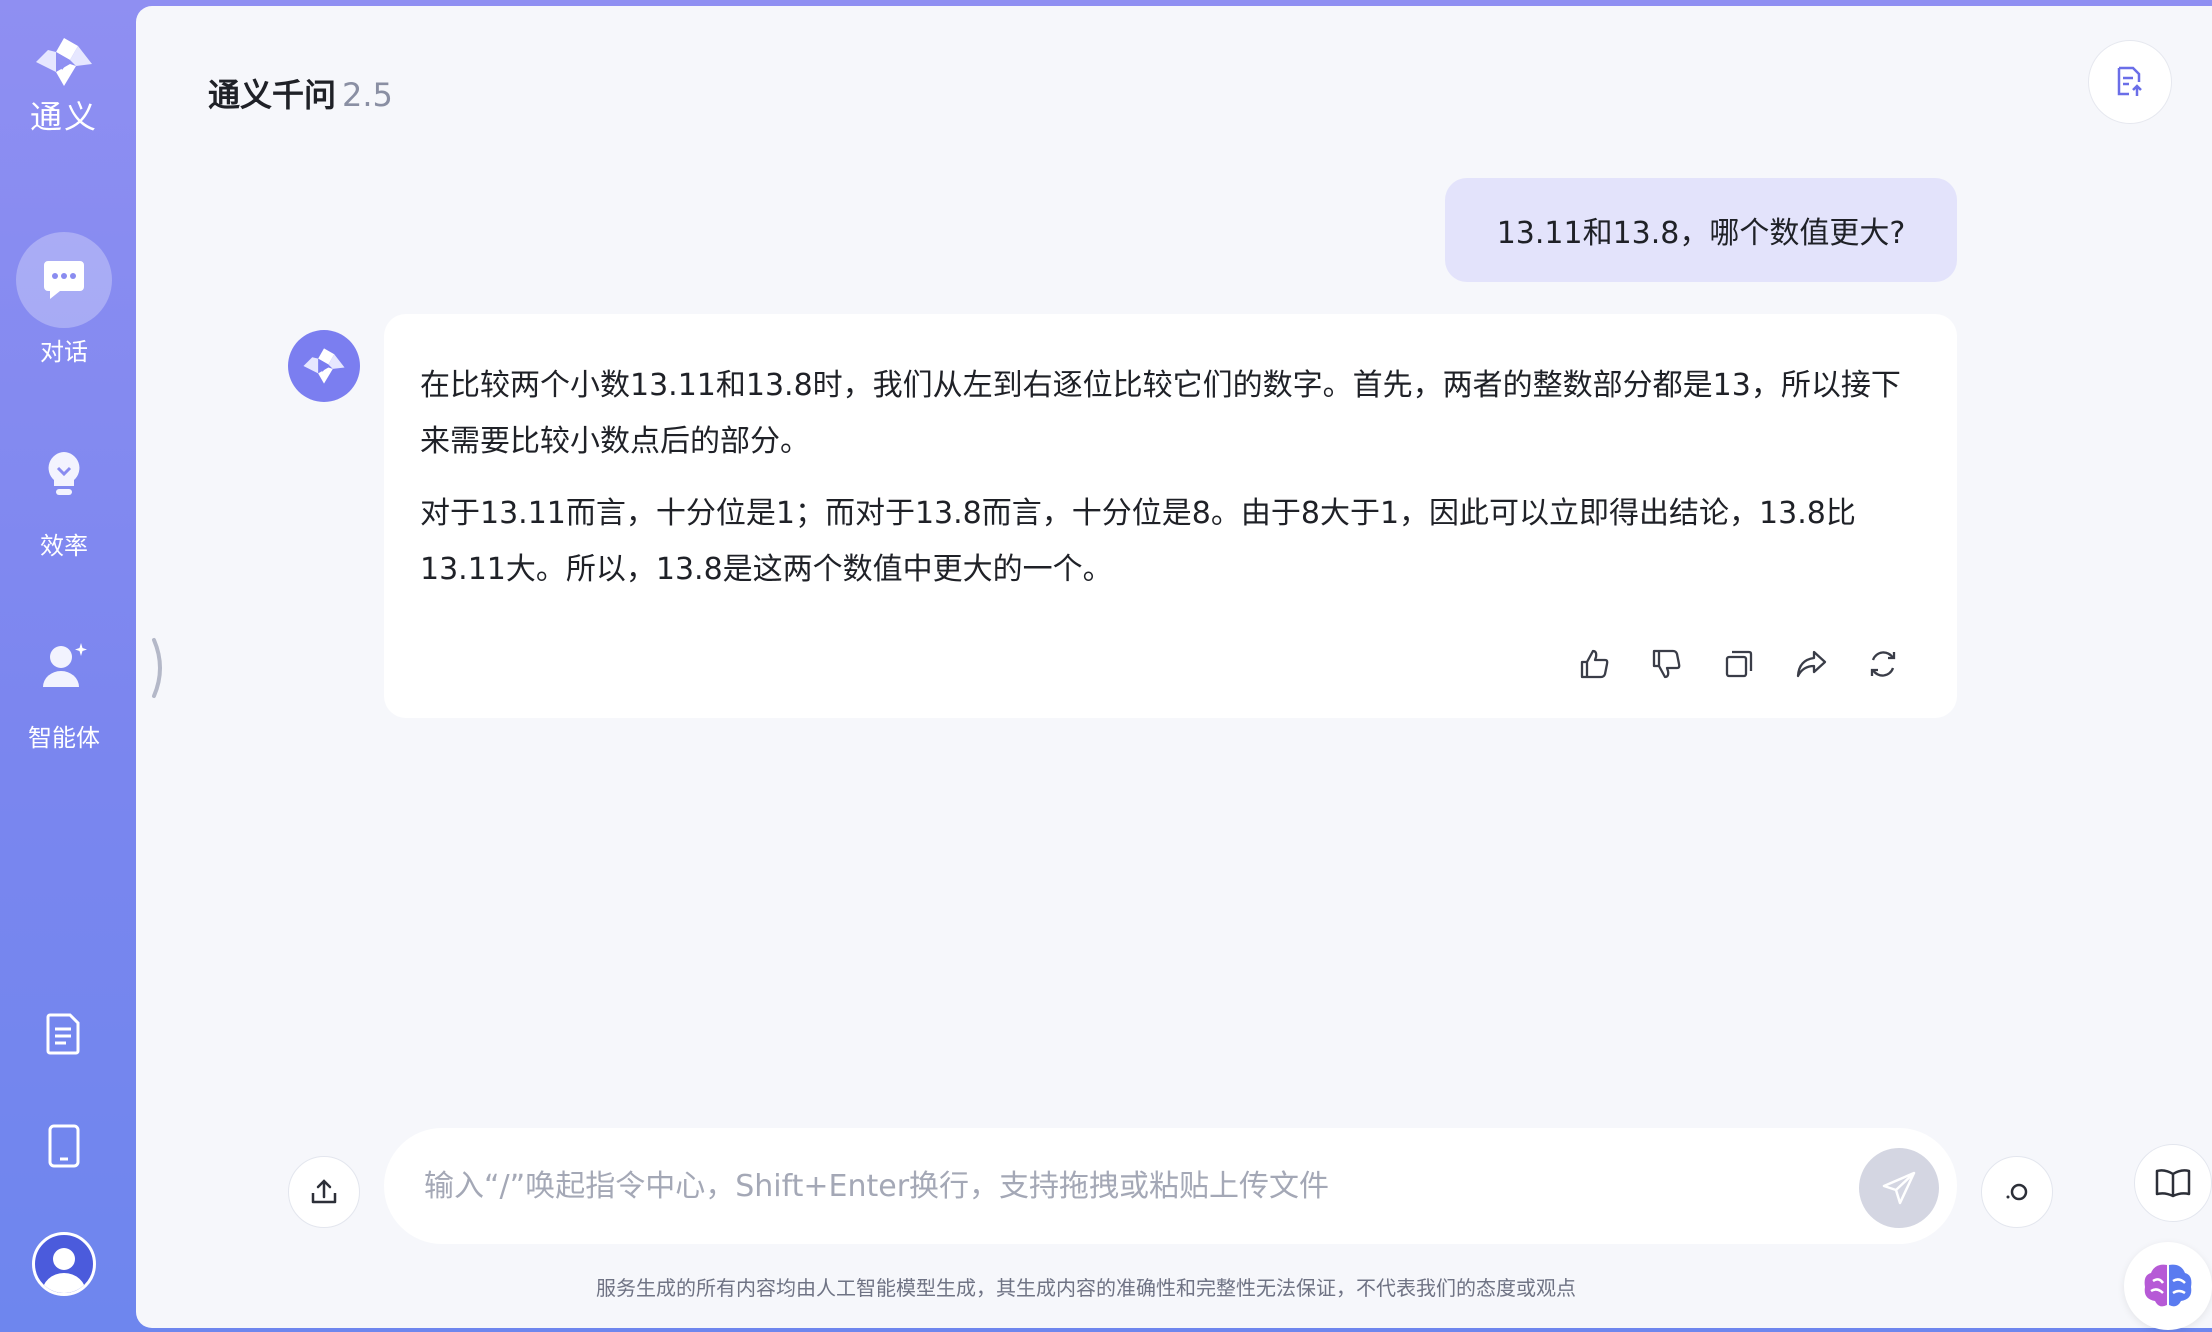  I want to click on document-export-icon, so click(2129, 81).